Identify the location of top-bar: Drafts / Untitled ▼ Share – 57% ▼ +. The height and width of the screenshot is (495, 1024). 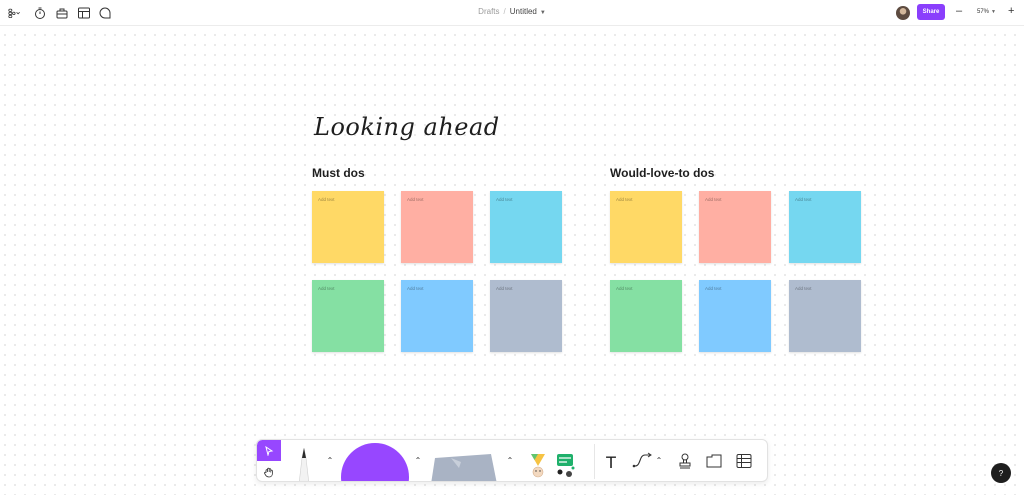
(512, 13).